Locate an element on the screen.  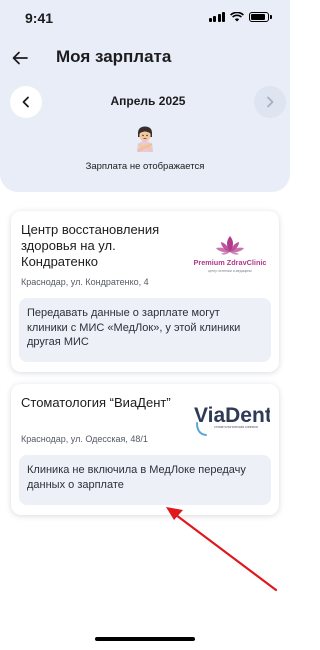
battery-icon is located at coordinates (259, 17).